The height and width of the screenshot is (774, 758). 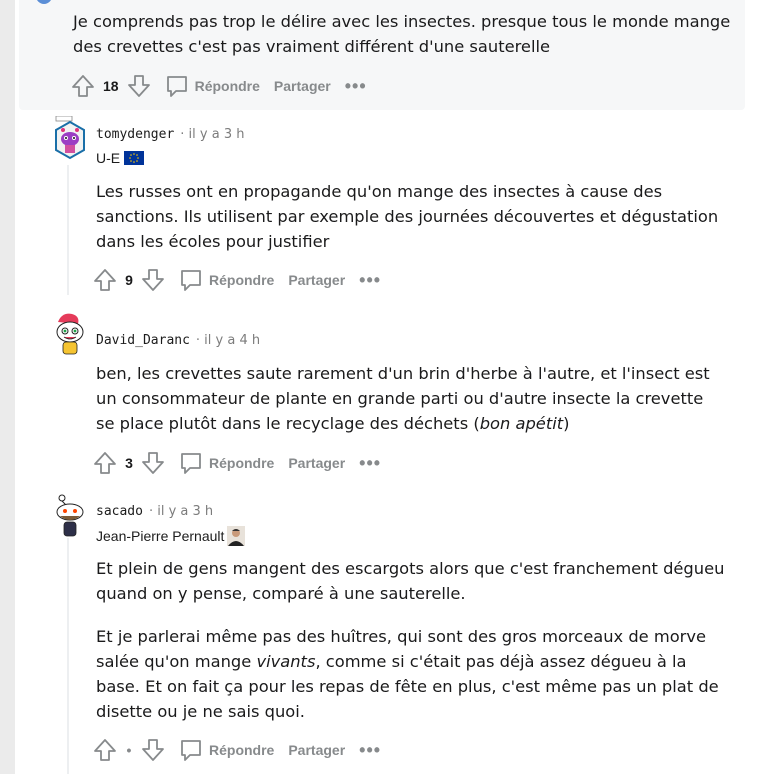 What do you see at coordinates (521, 423) in the screenshot?
I see `comment-body-emphasis: bon apétit` at bounding box center [521, 423].